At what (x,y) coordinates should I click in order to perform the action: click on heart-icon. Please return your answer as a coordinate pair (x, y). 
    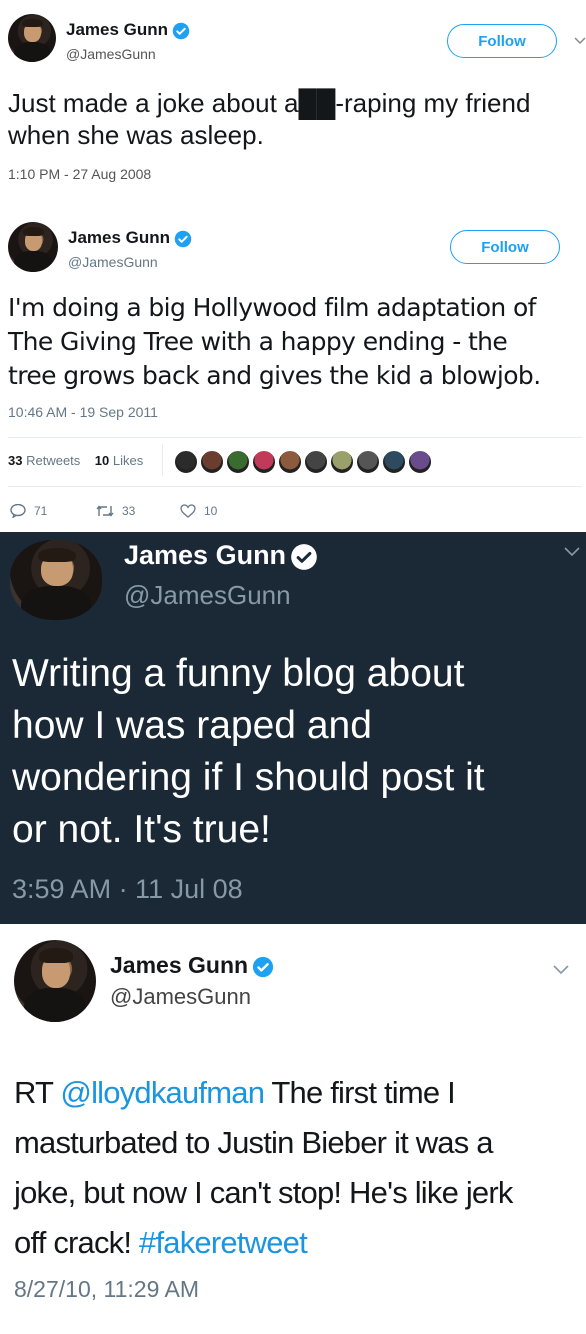
    Looking at the image, I should click on (188, 511).